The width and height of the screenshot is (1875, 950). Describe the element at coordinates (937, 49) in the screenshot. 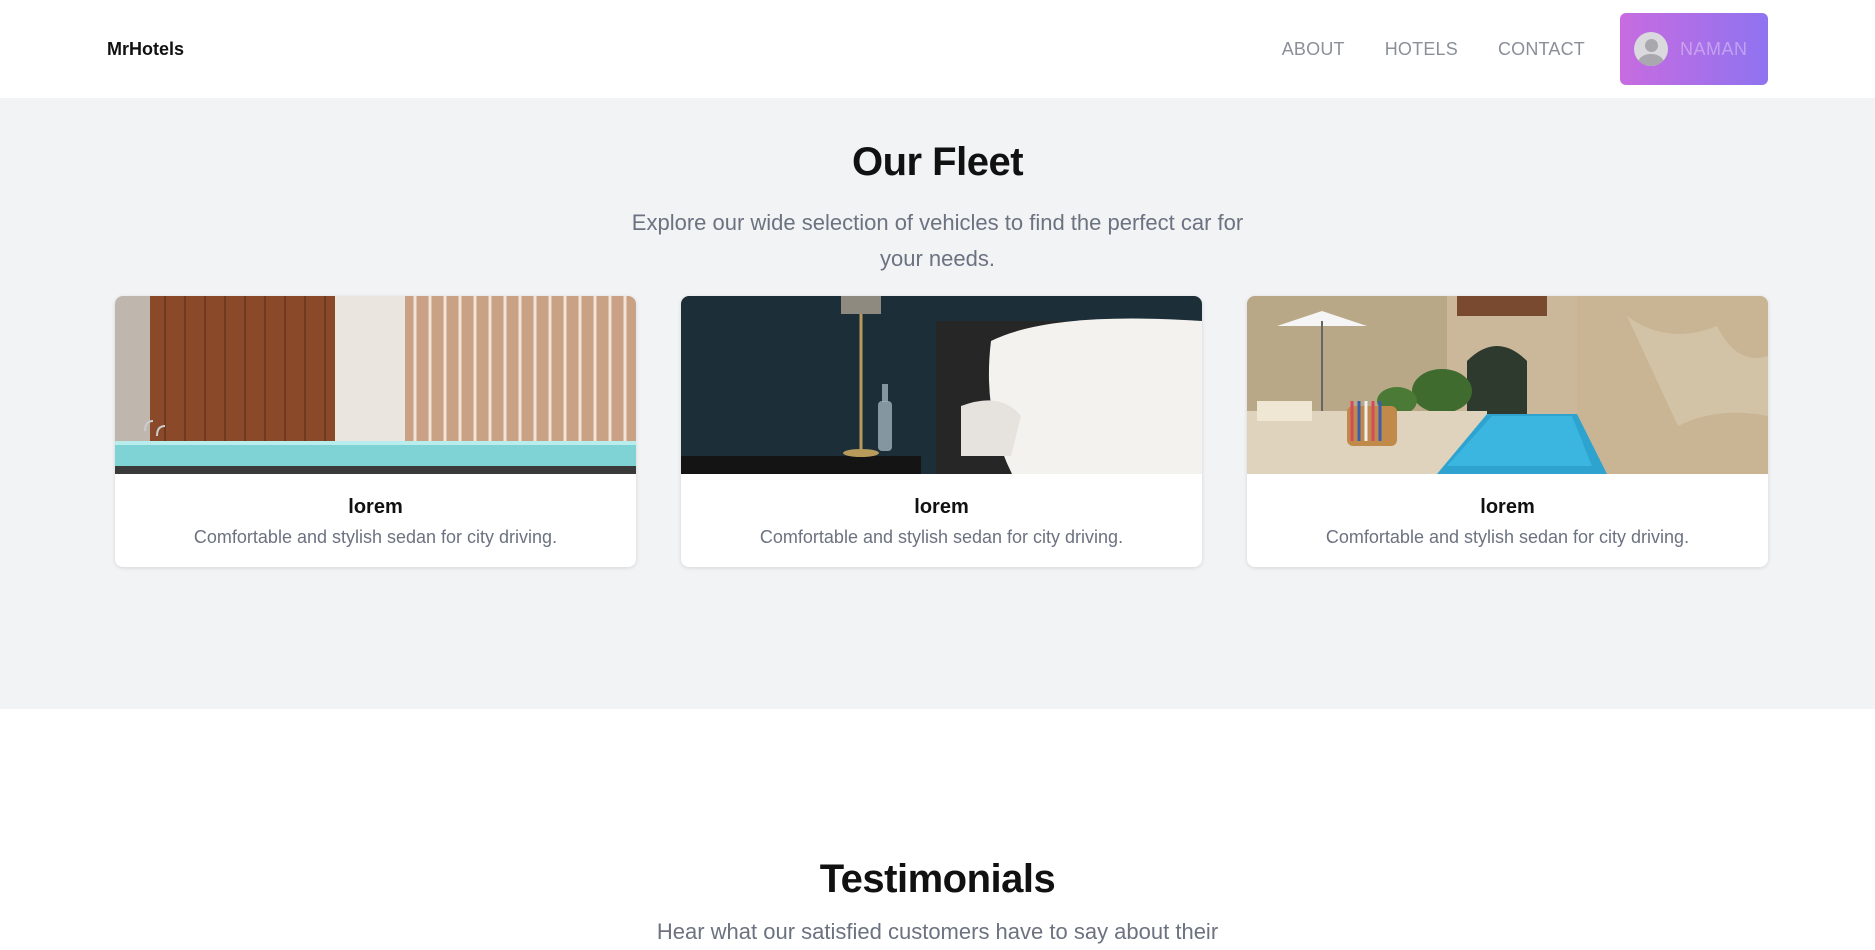

I see `navbar: MrHotels ABOUT HOTELS CONTACT NAMAN` at that location.